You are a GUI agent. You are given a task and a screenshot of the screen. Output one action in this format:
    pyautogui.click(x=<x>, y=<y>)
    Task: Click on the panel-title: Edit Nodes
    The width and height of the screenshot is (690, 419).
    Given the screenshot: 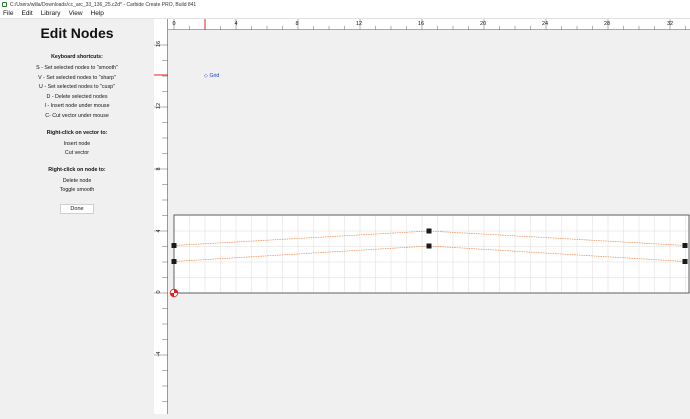 What is the action you would take?
    pyautogui.click(x=77, y=33)
    